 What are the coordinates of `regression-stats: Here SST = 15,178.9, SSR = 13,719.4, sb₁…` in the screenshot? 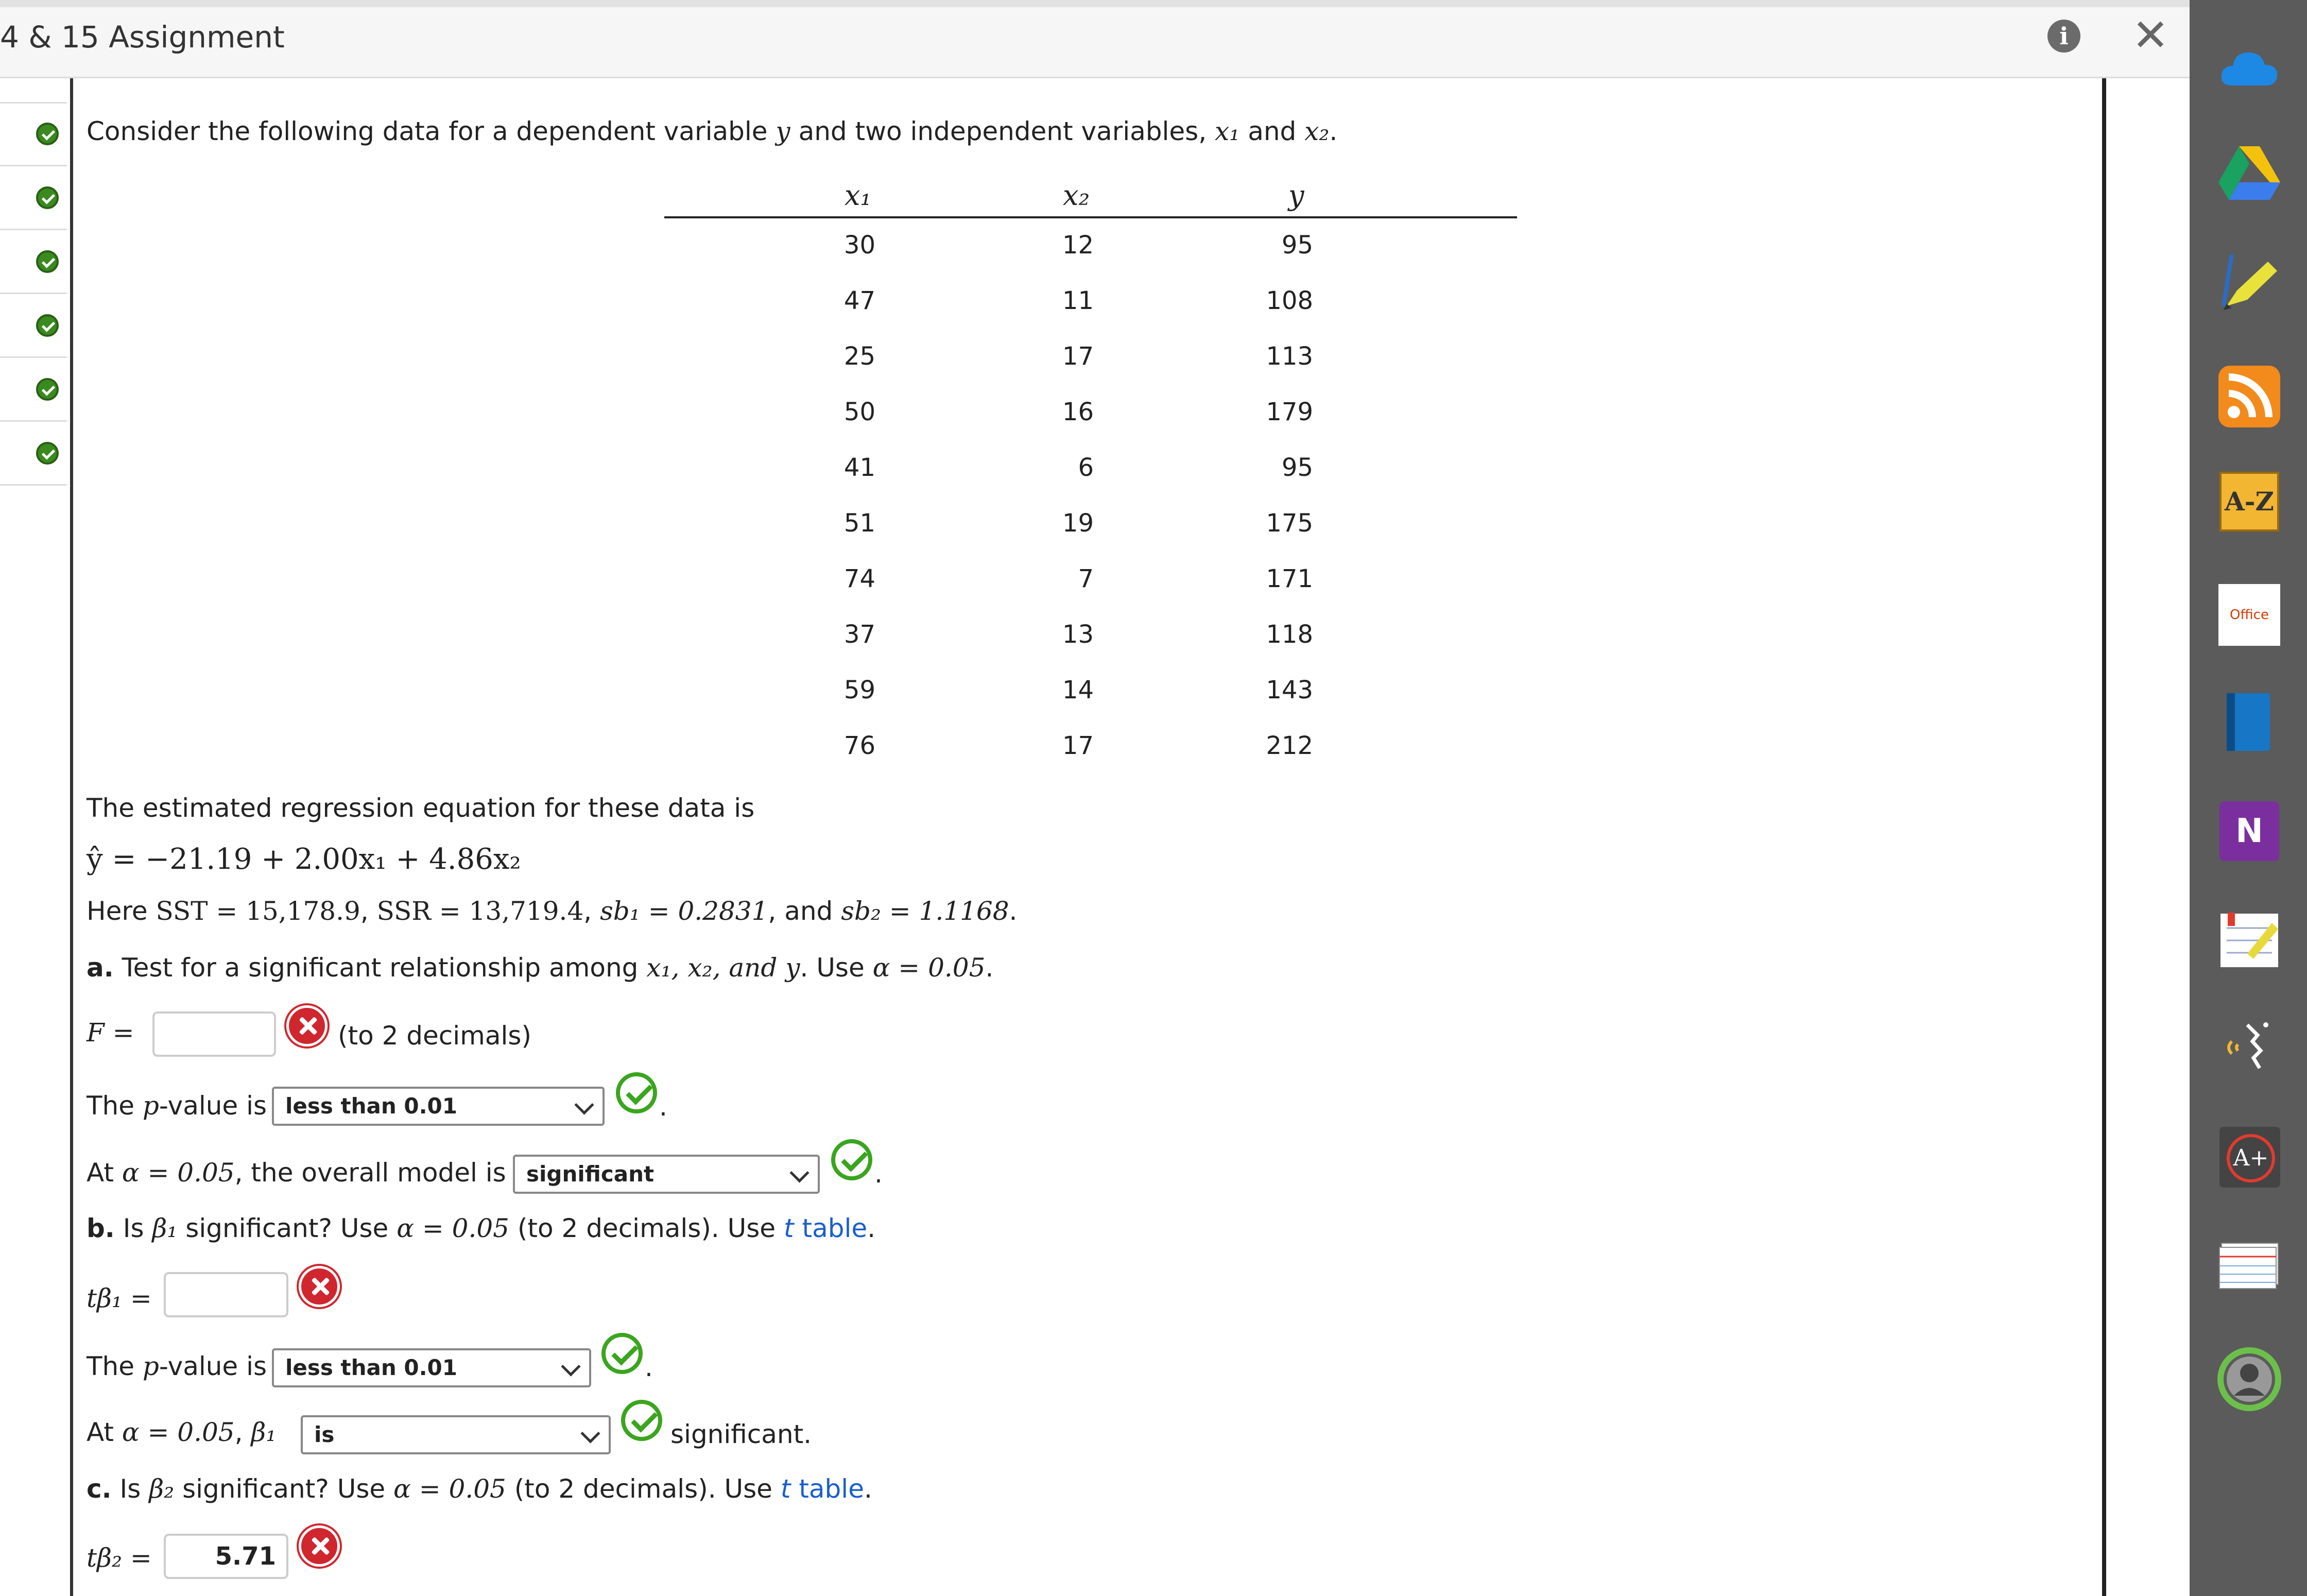 It's located at (552, 911).